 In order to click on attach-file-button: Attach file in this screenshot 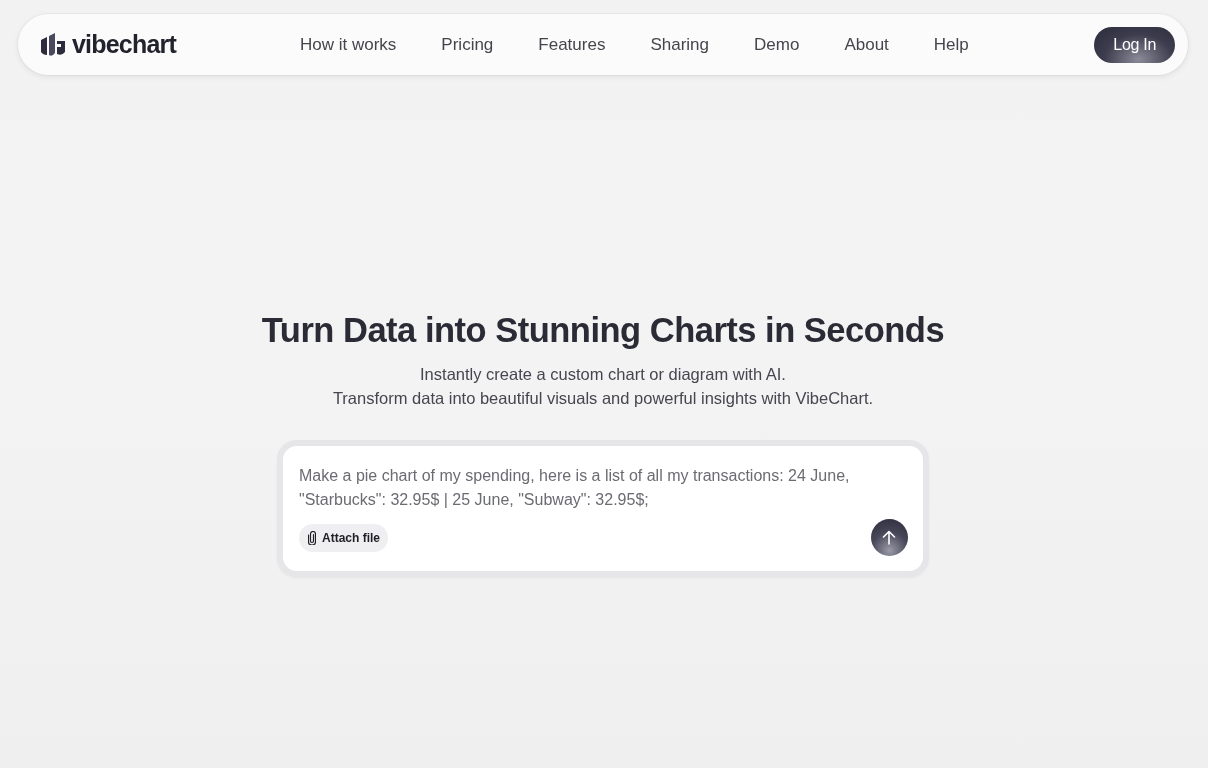, I will do `click(343, 537)`.